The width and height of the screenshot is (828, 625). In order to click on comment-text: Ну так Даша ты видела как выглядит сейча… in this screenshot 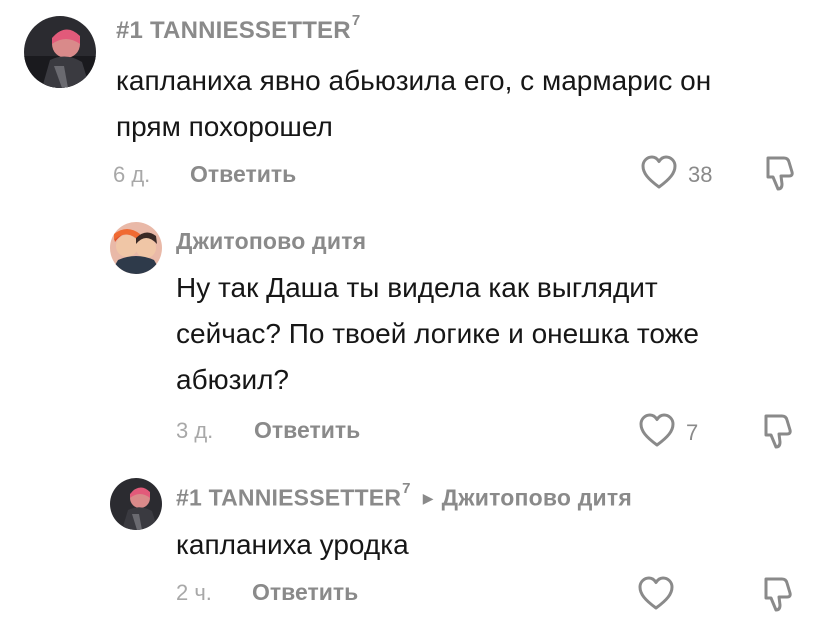, I will do `click(437, 333)`.